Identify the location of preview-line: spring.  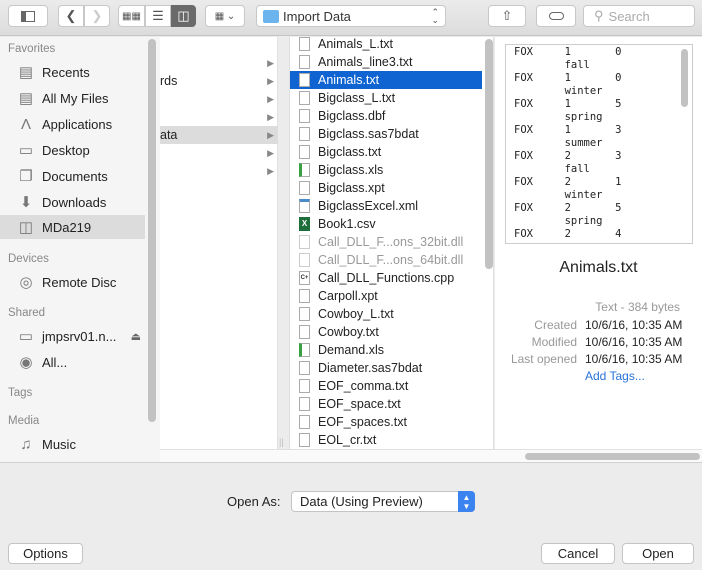
(558, 117).